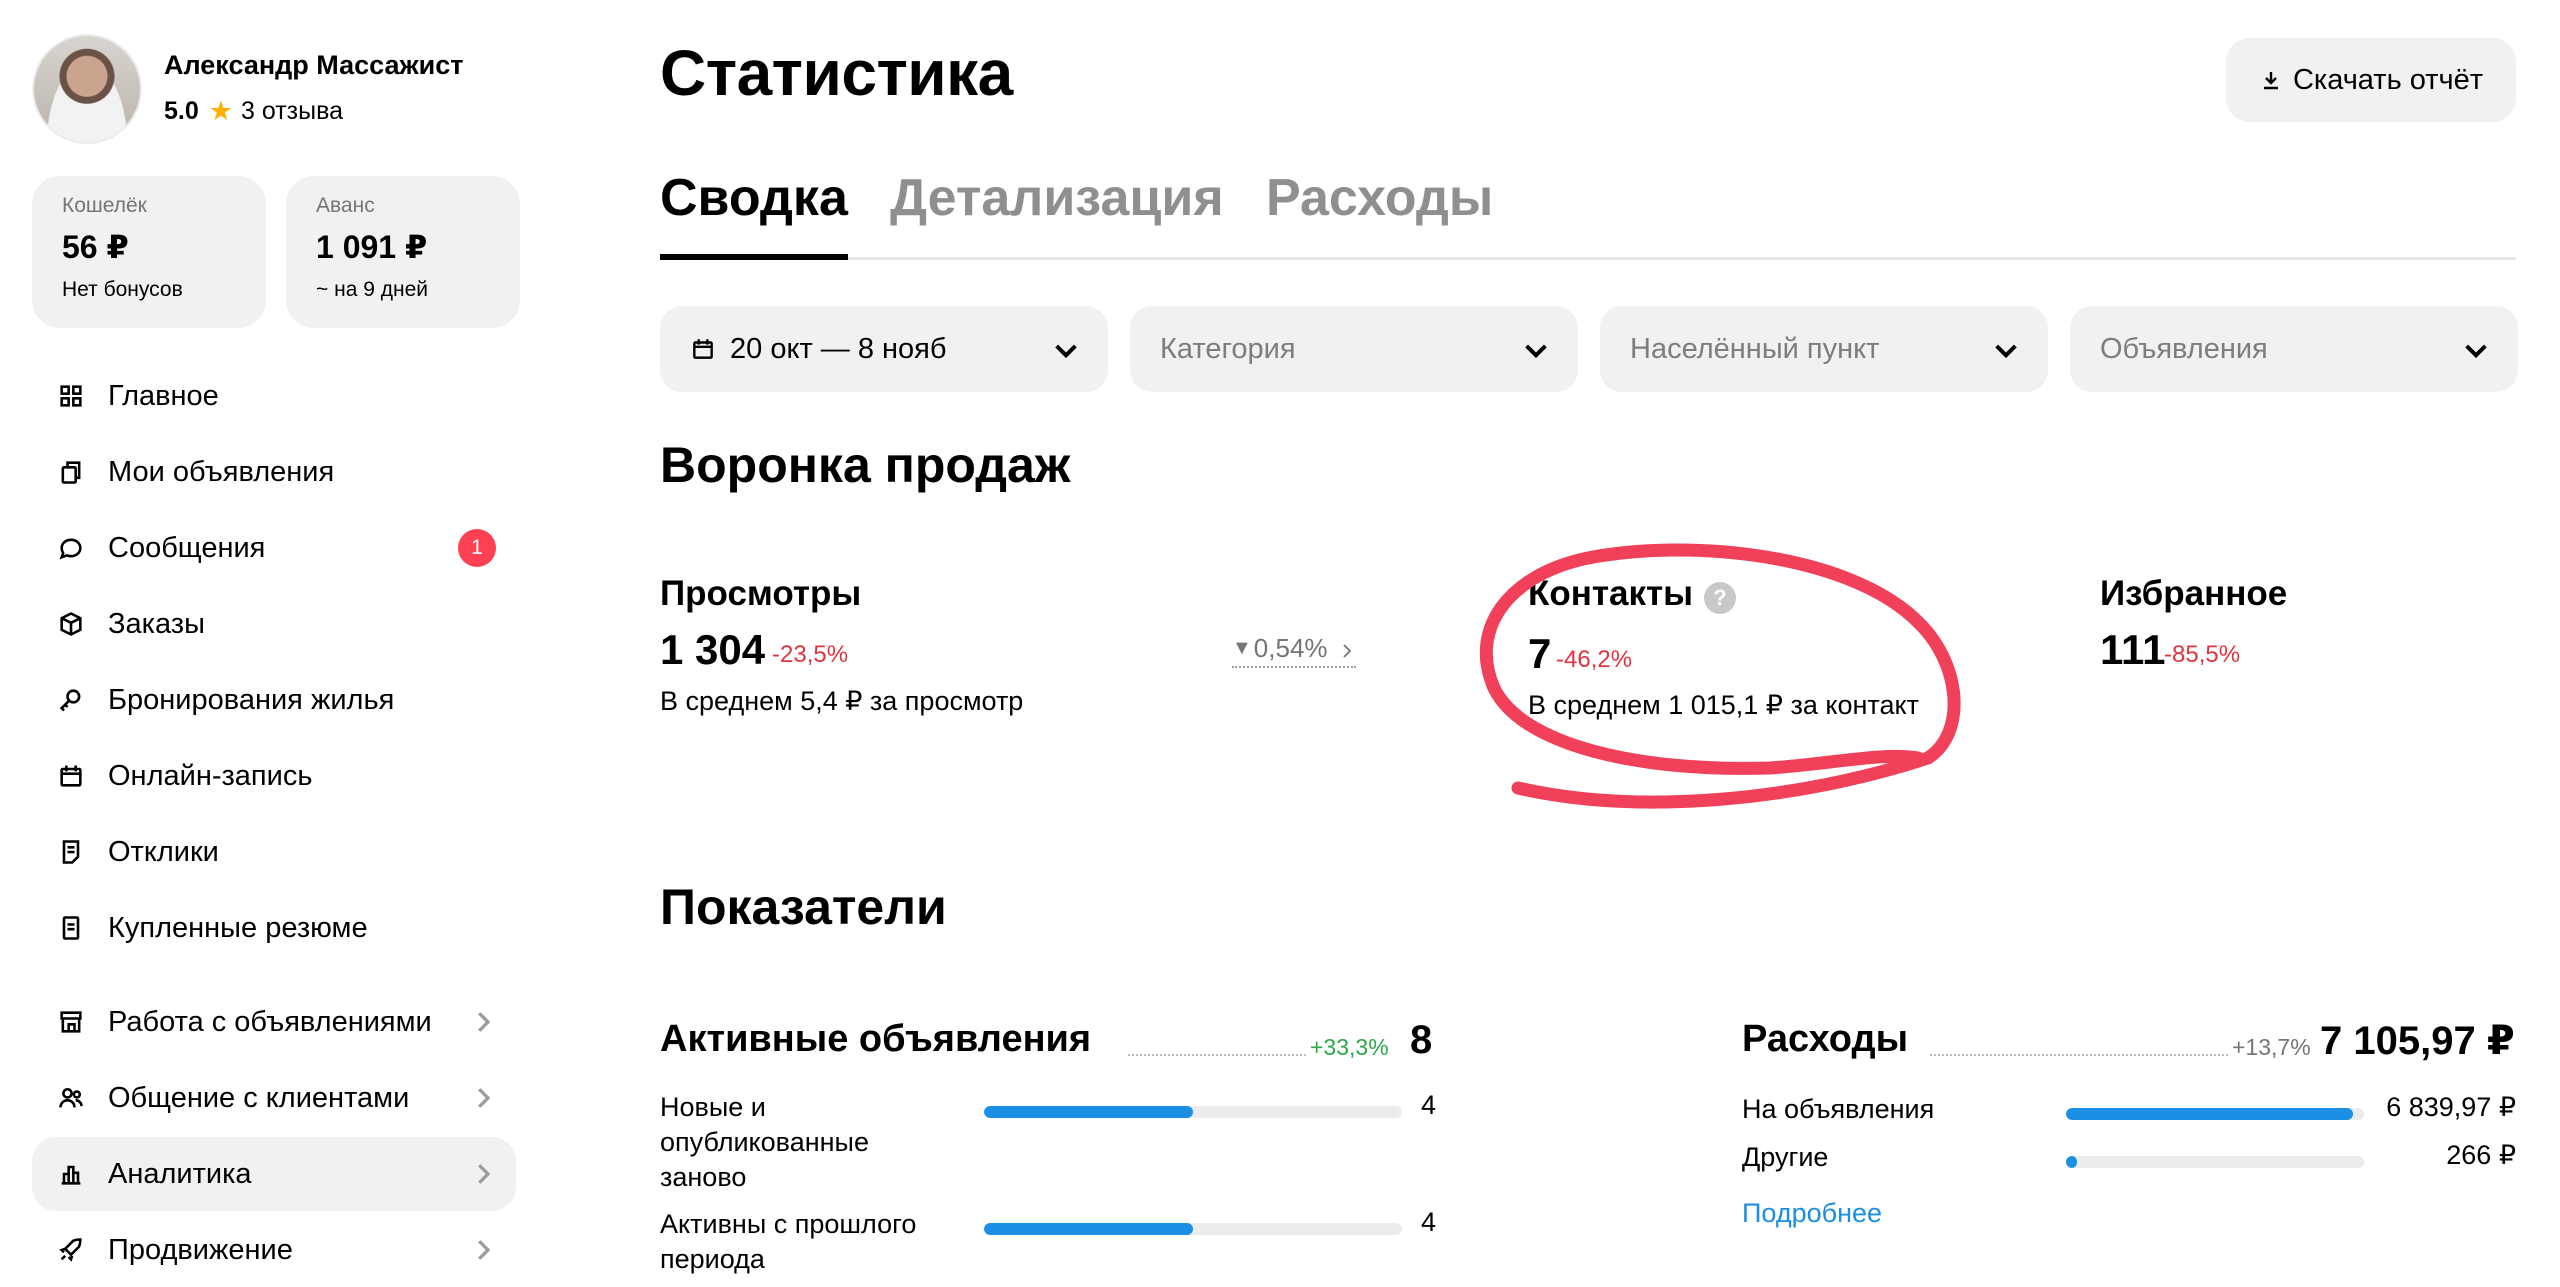  Describe the element at coordinates (1785, 1157) in the screenshot. I see `other-expenses-label: Другие` at that location.